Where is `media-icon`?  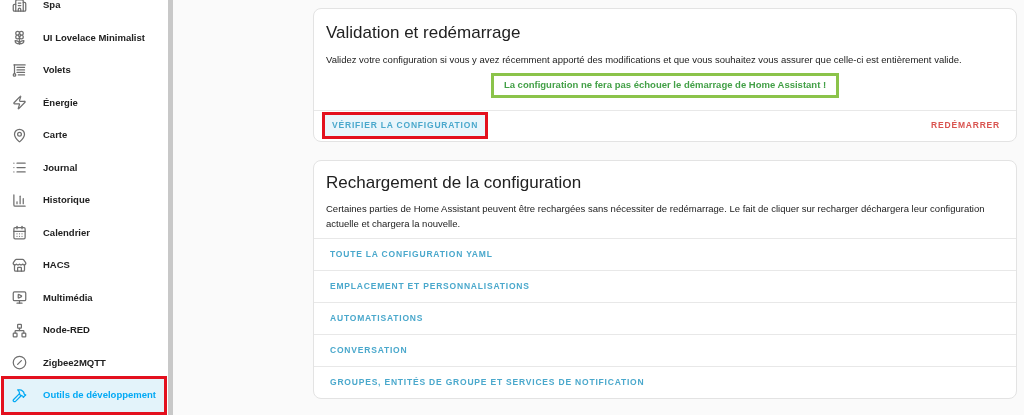 media-icon is located at coordinates (19, 298).